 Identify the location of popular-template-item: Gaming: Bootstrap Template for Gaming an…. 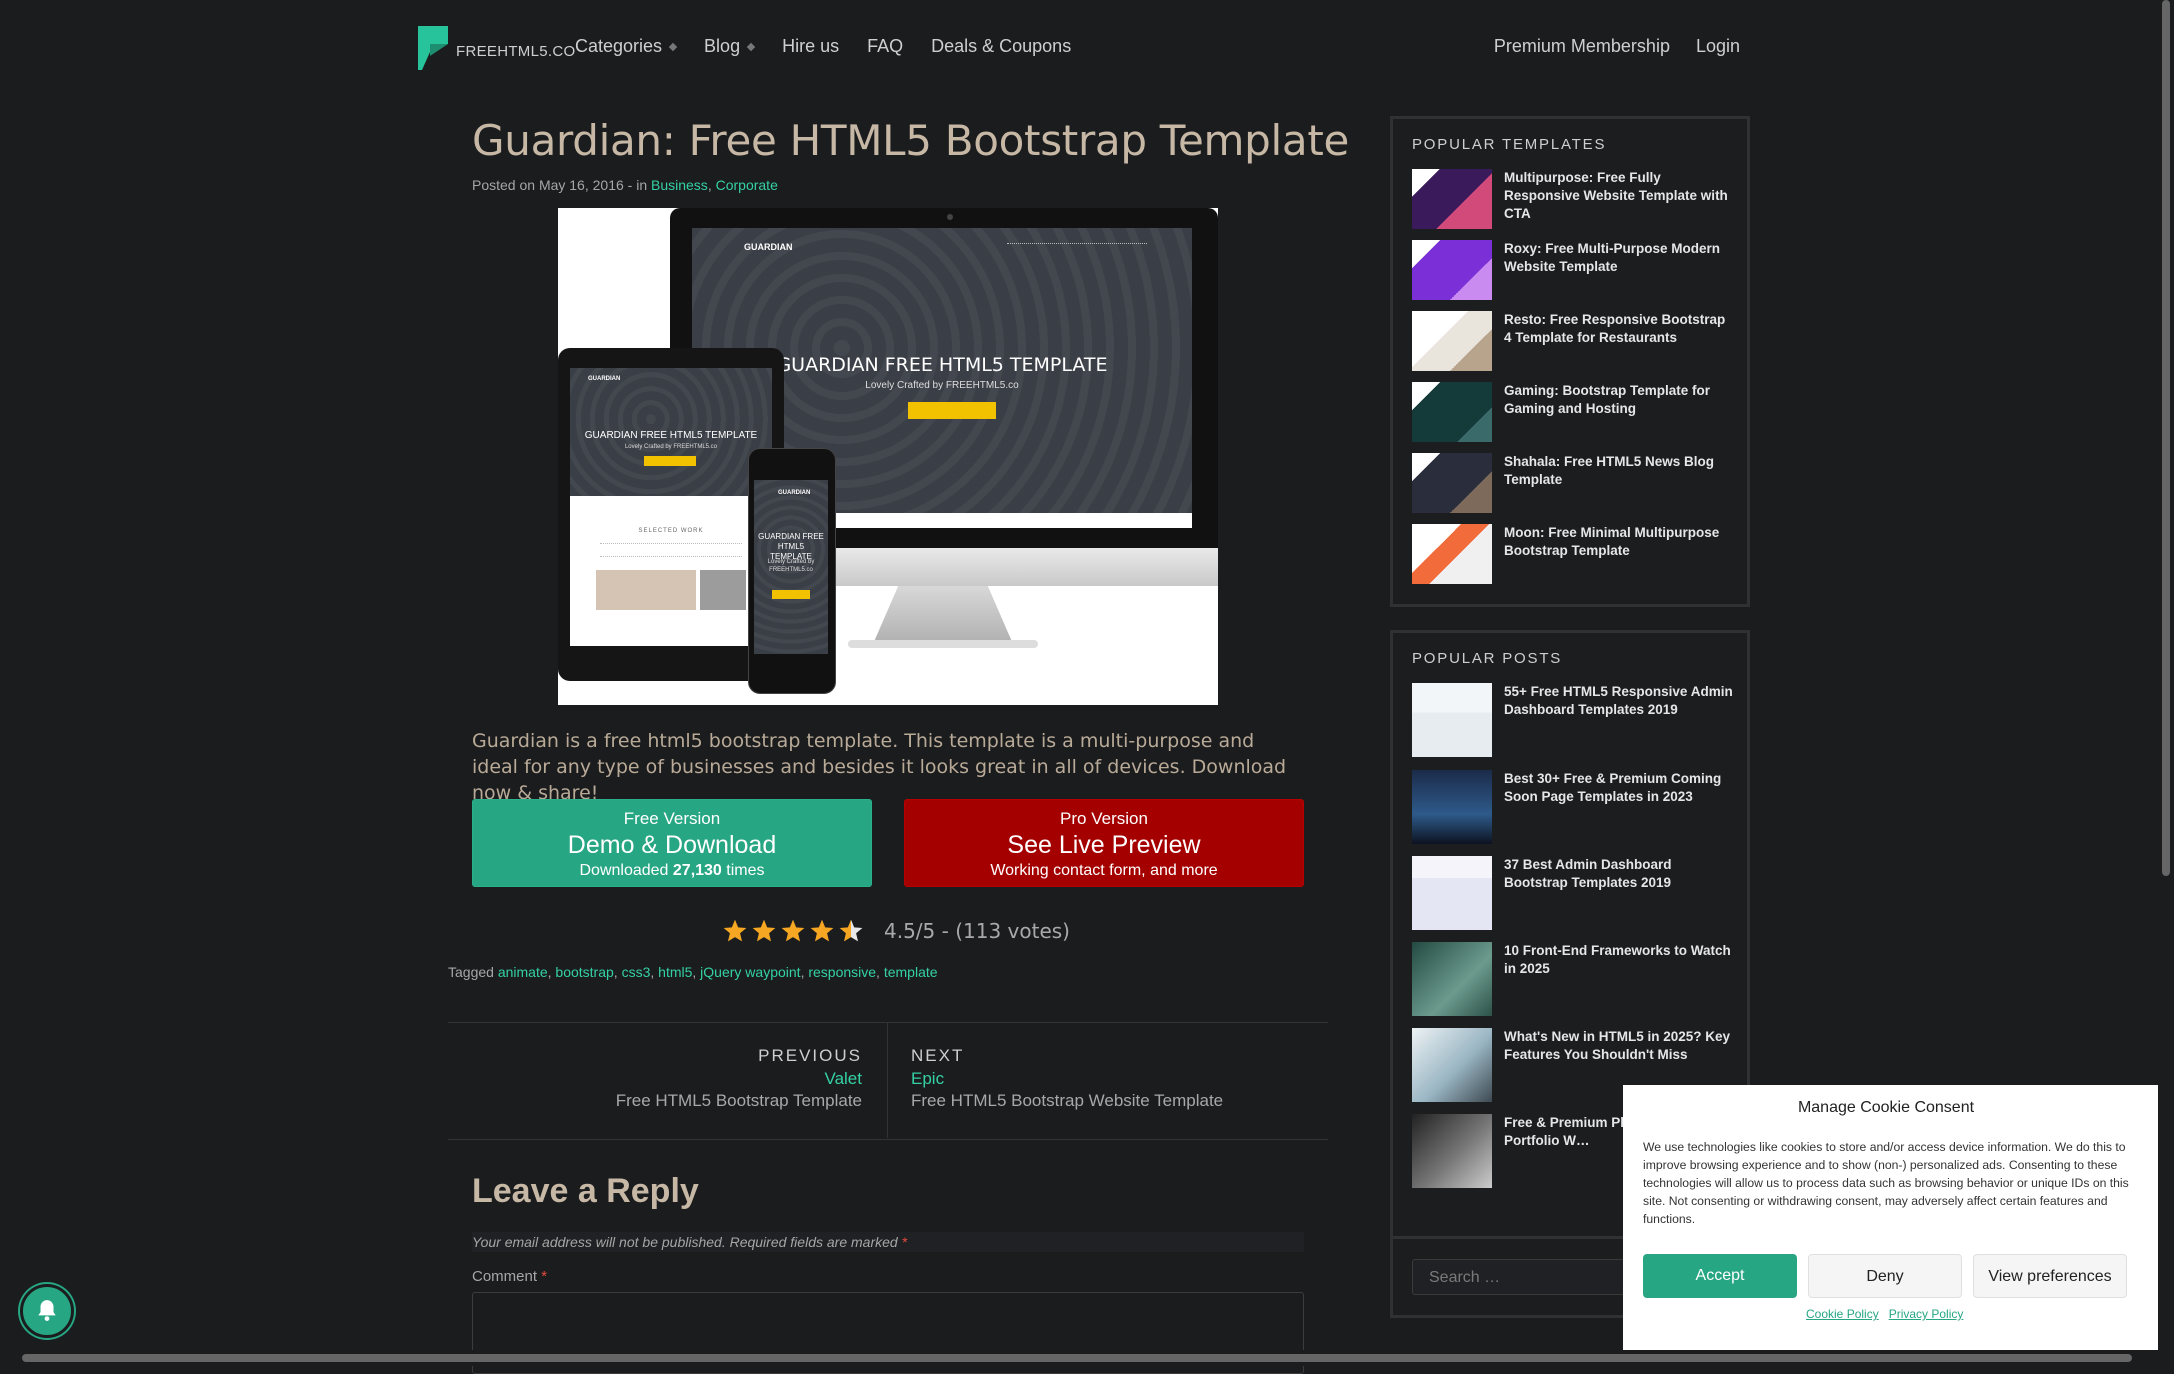
(1573, 412).